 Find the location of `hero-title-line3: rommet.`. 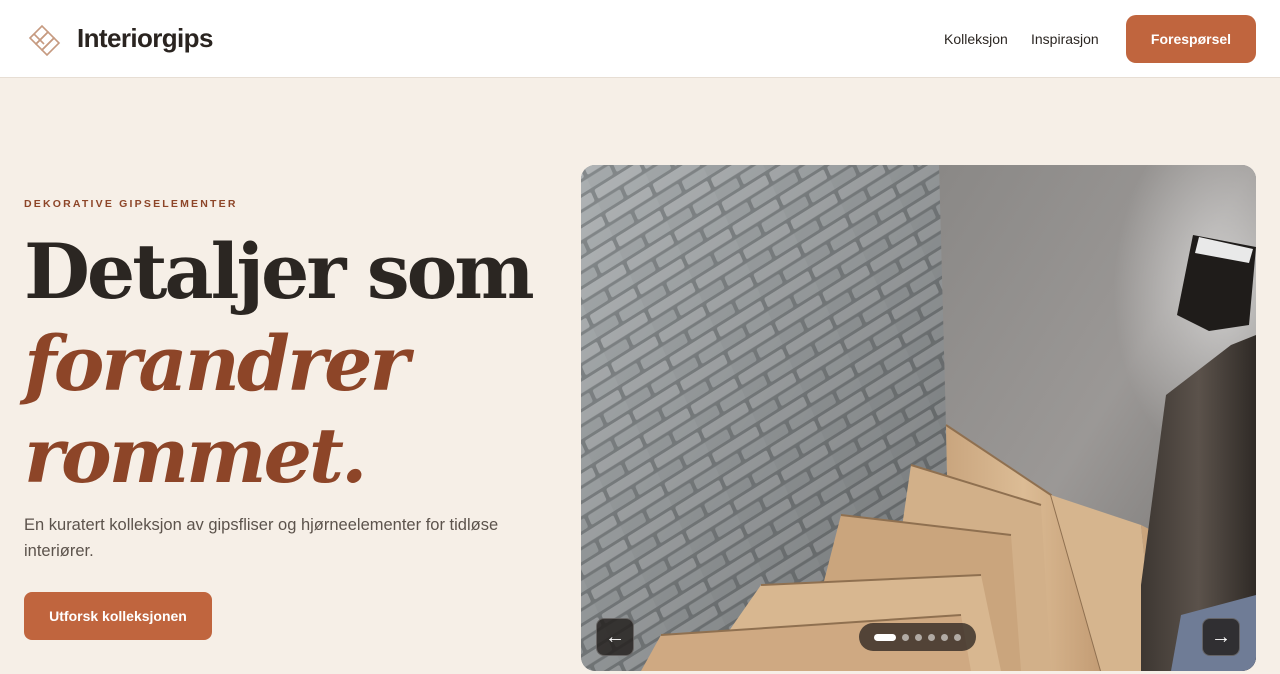

hero-title-line3: rommet. is located at coordinates (195, 455).